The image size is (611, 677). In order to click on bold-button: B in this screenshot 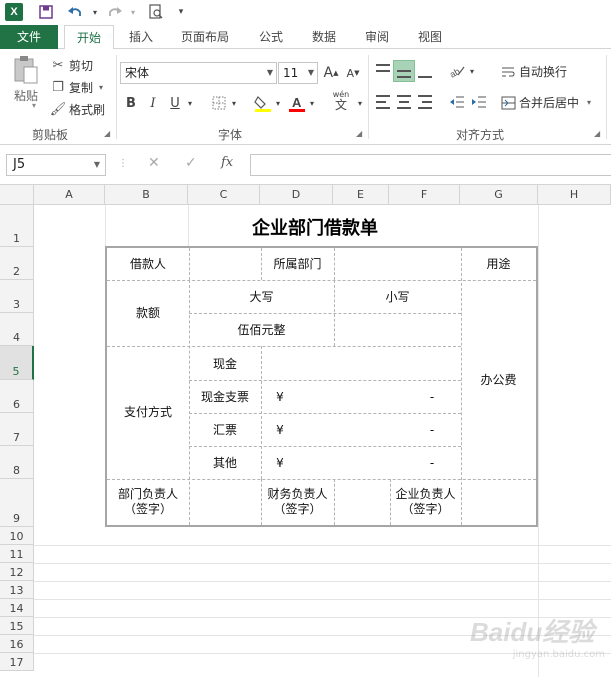, I will do `click(131, 103)`.